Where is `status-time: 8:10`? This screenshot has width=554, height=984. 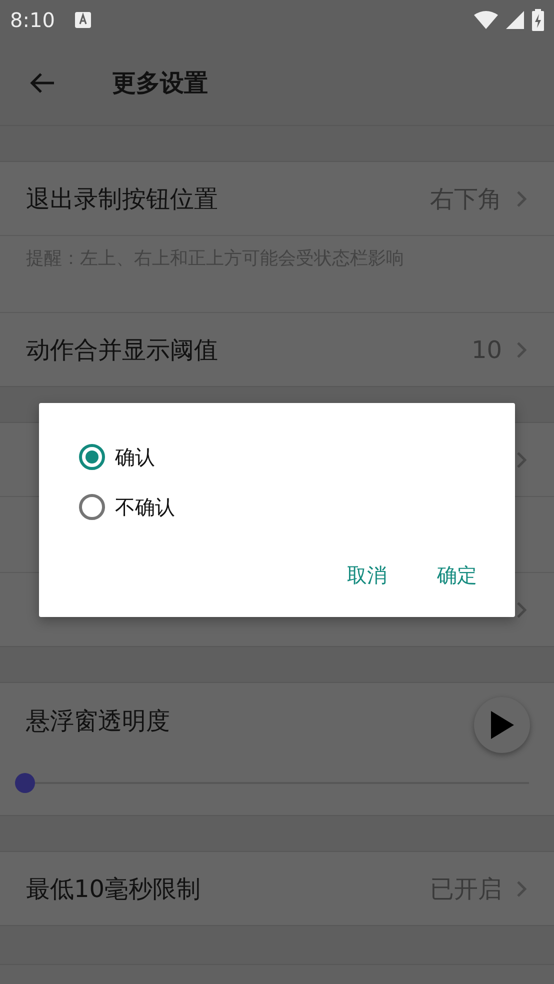 status-time: 8:10 is located at coordinates (32, 20).